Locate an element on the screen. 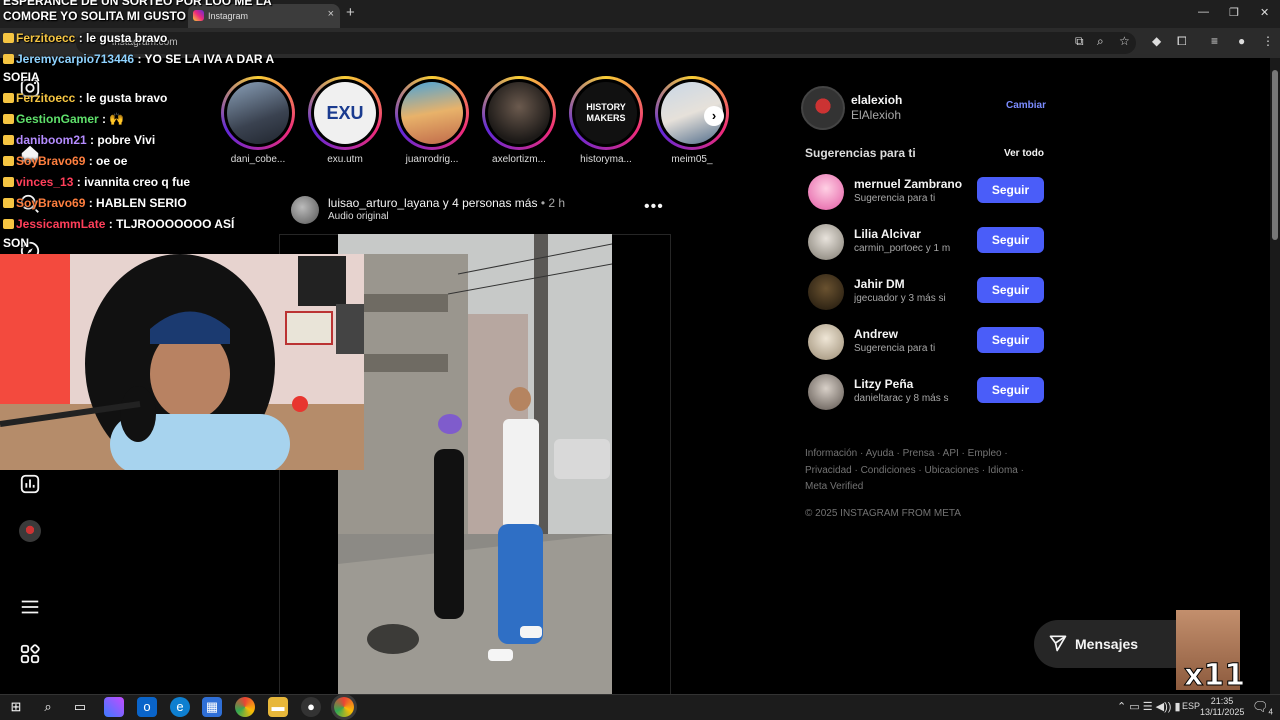 This screenshot has height=720, width=1280. suggestion-username: Andrew is located at coordinates (876, 334).